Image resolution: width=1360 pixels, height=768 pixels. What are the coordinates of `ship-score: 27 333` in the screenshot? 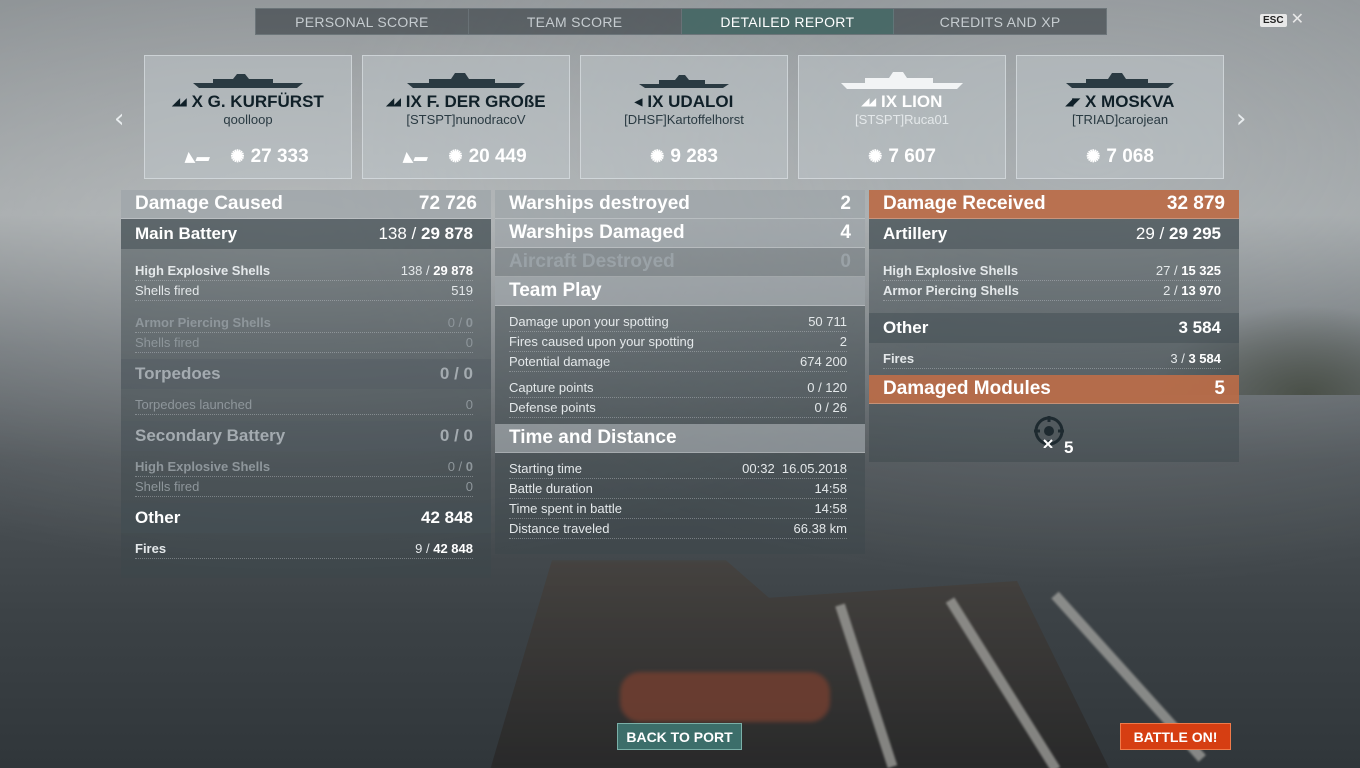 It's located at (279, 156).